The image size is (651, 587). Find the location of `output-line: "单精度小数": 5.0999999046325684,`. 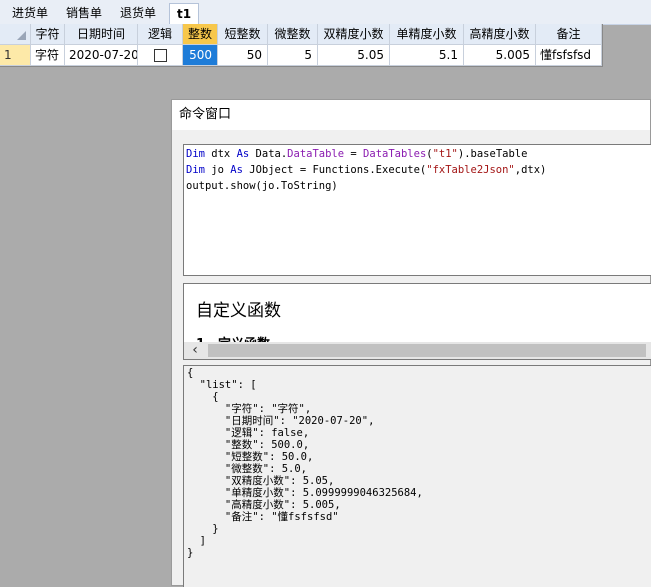

output-line: "单精度小数": 5.0999999046325684, is located at coordinates (305, 493).